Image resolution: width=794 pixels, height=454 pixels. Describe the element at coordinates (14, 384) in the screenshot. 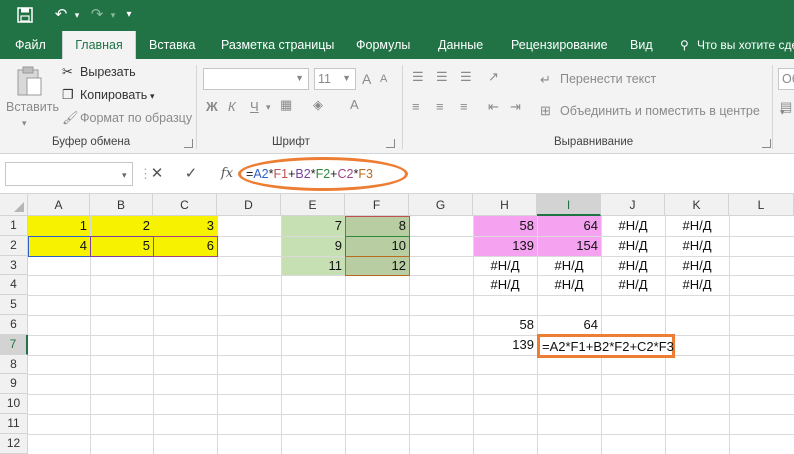

I see `row-header-9: 9` at that location.